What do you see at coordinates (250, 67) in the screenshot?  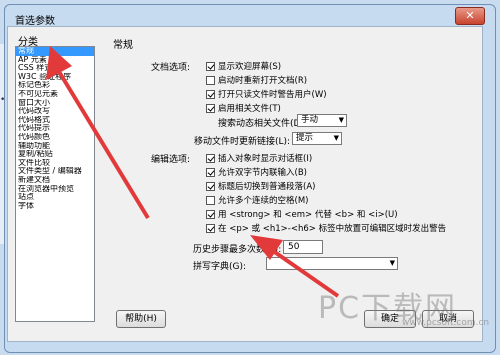 I see `checkbox-label: 显示欢迎屏幕(S)` at bounding box center [250, 67].